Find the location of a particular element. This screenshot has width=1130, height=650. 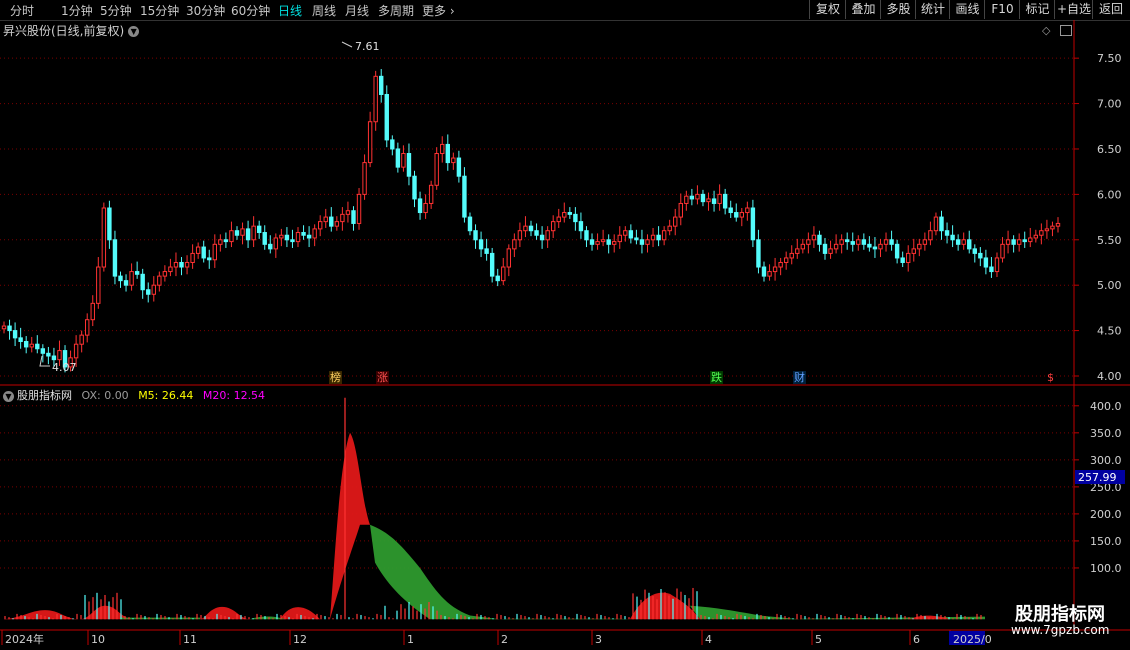

marker-cai: 财 is located at coordinates (799, 377).